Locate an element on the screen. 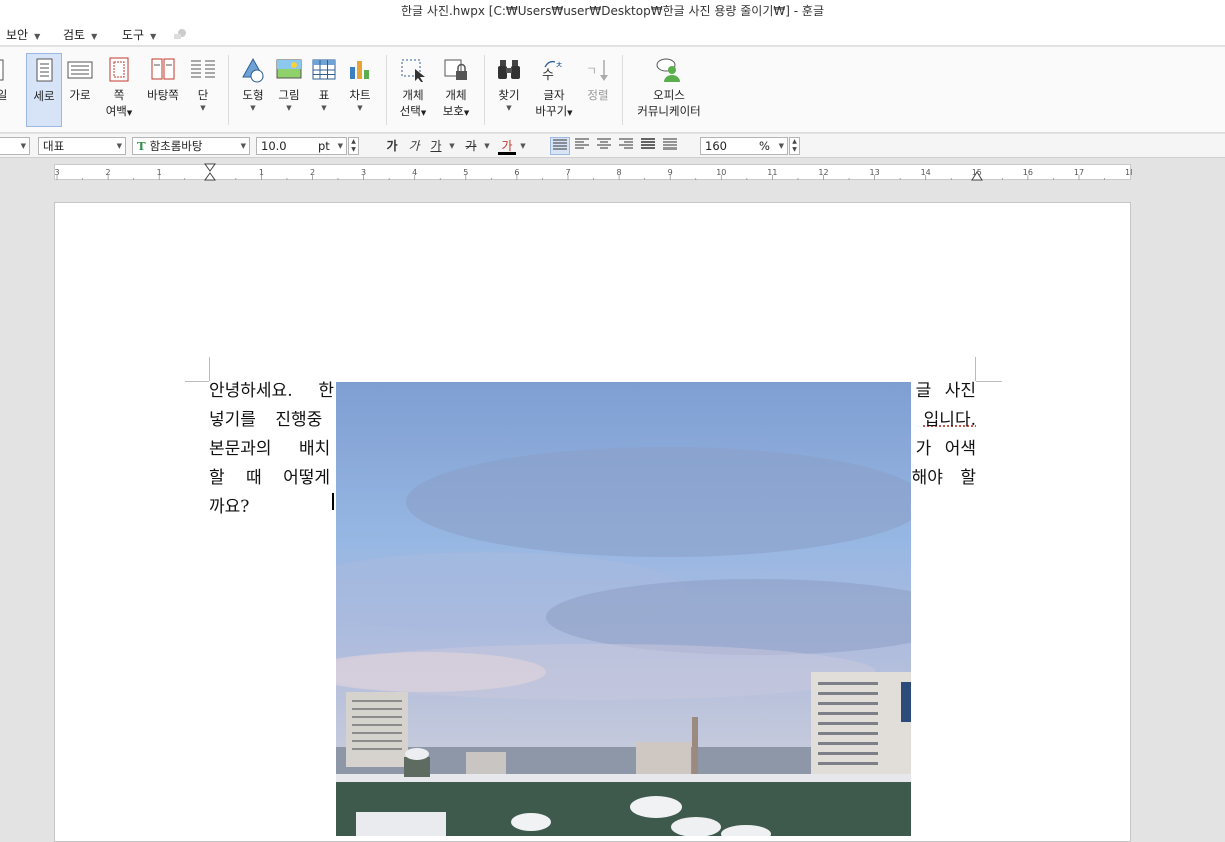  underline-button: 가 is located at coordinates (436, 146).